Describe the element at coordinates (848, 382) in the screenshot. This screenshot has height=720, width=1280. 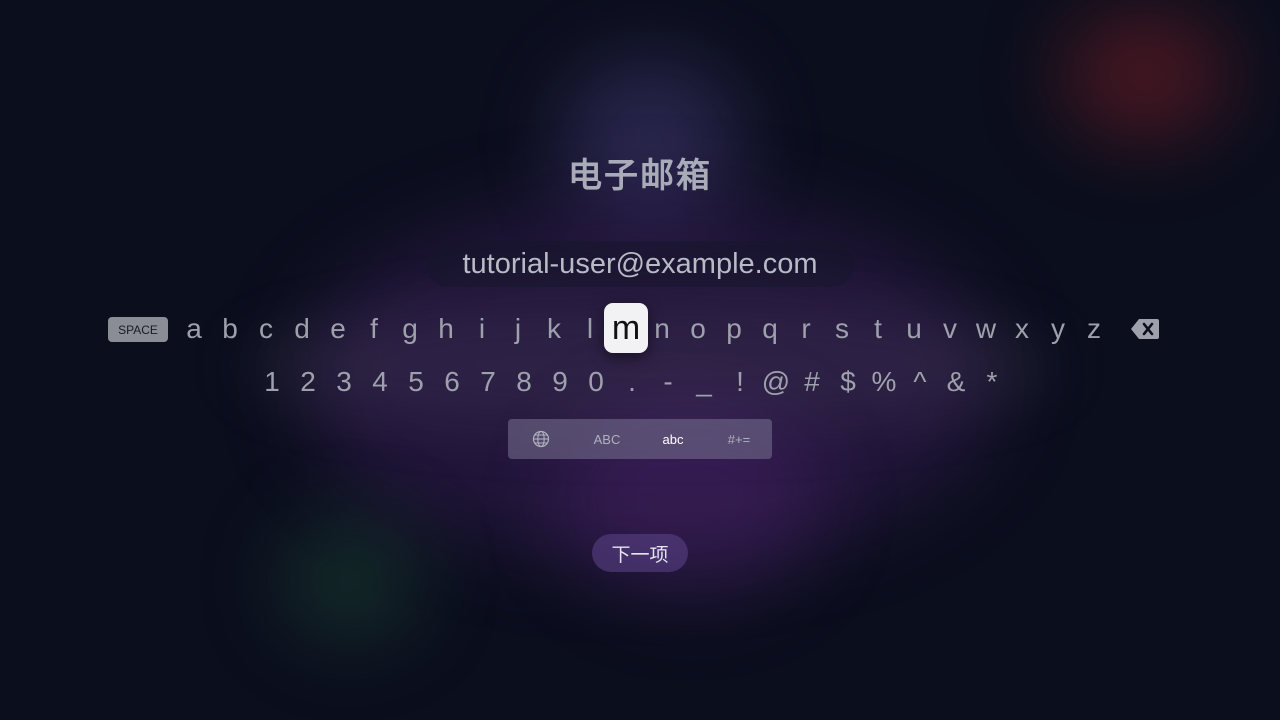
I see `key-symbol: $` at that location.